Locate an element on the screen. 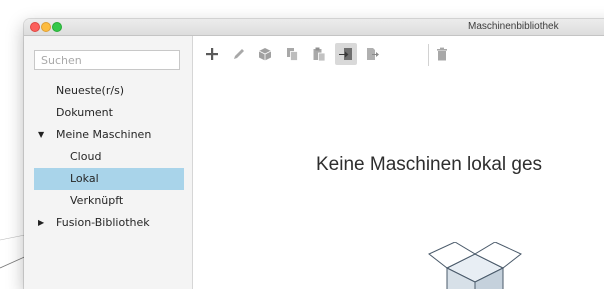 The height and width of the screenshot is (289, 604). sidebar-item-document: Dokument is located at coordinates (109, 113).